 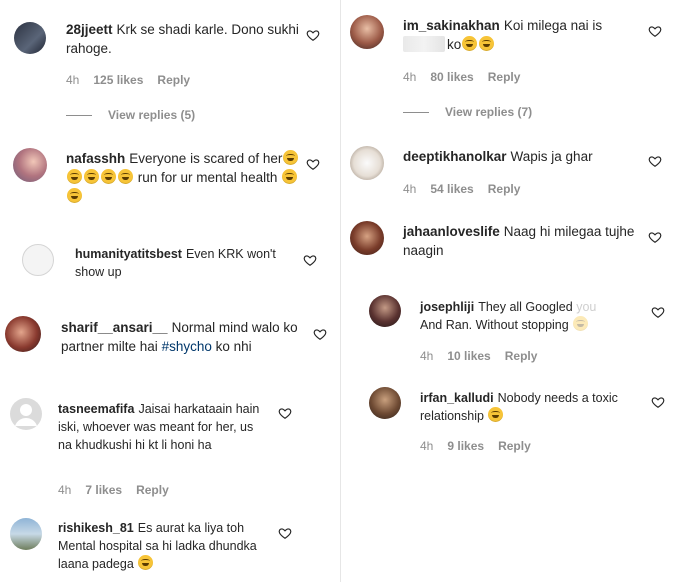 I want to click on username: im_sakinakhan, so click(x=451, y=25).